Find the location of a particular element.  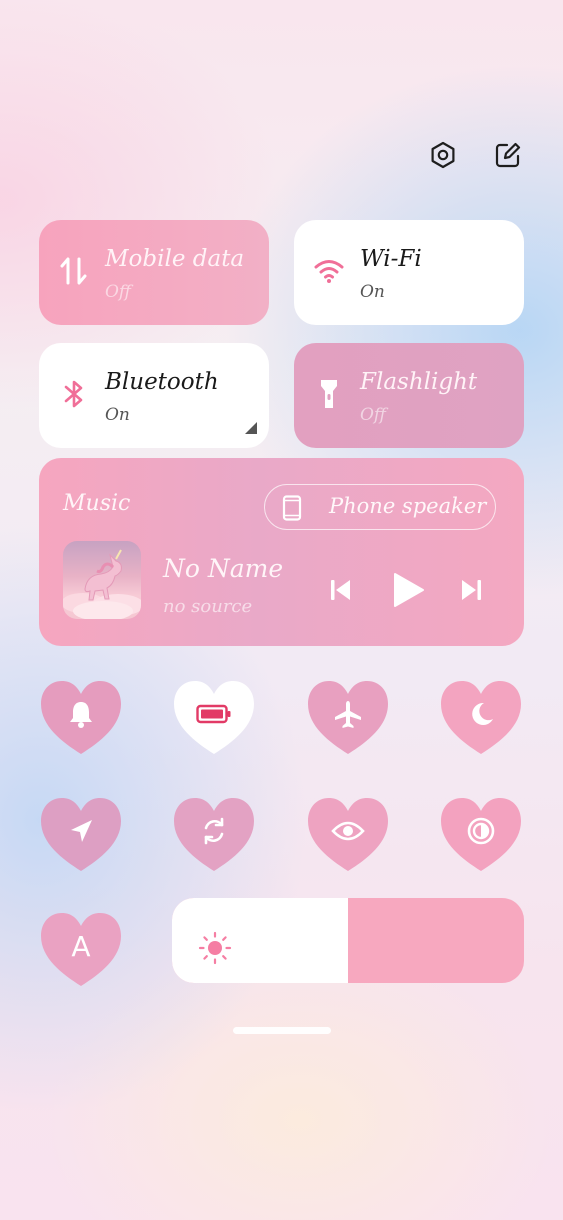

output-device-label: Phone speaker is located at coordinates (408, 506).